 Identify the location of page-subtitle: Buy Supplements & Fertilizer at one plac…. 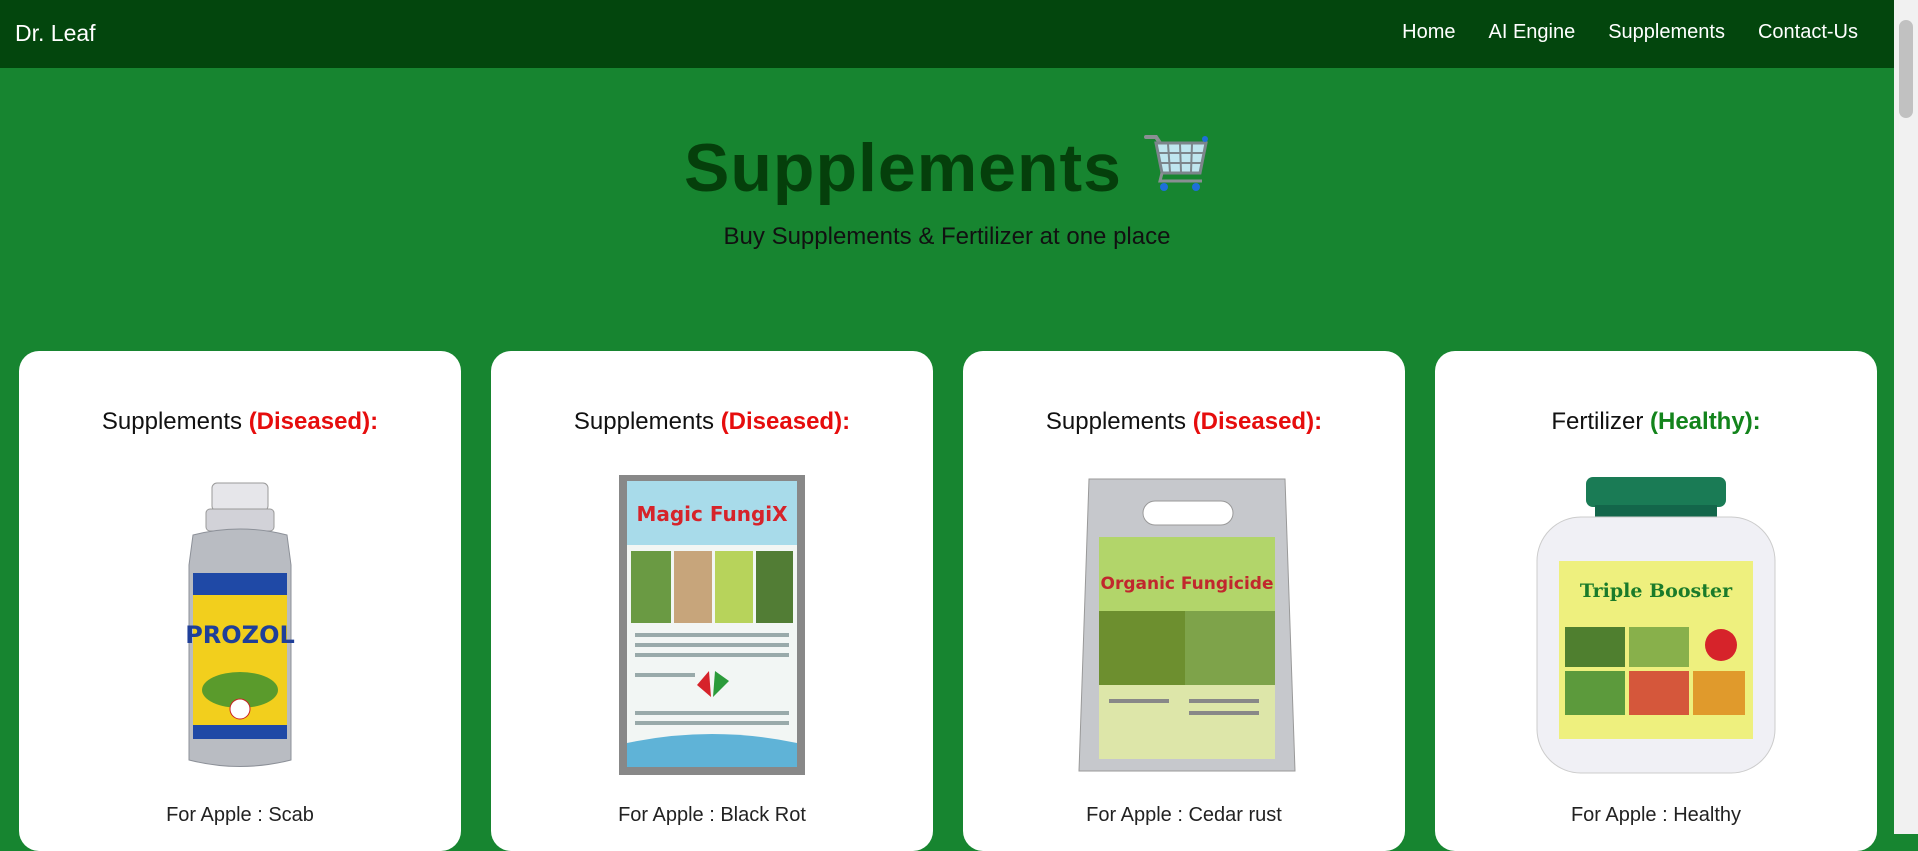
(947, 236).